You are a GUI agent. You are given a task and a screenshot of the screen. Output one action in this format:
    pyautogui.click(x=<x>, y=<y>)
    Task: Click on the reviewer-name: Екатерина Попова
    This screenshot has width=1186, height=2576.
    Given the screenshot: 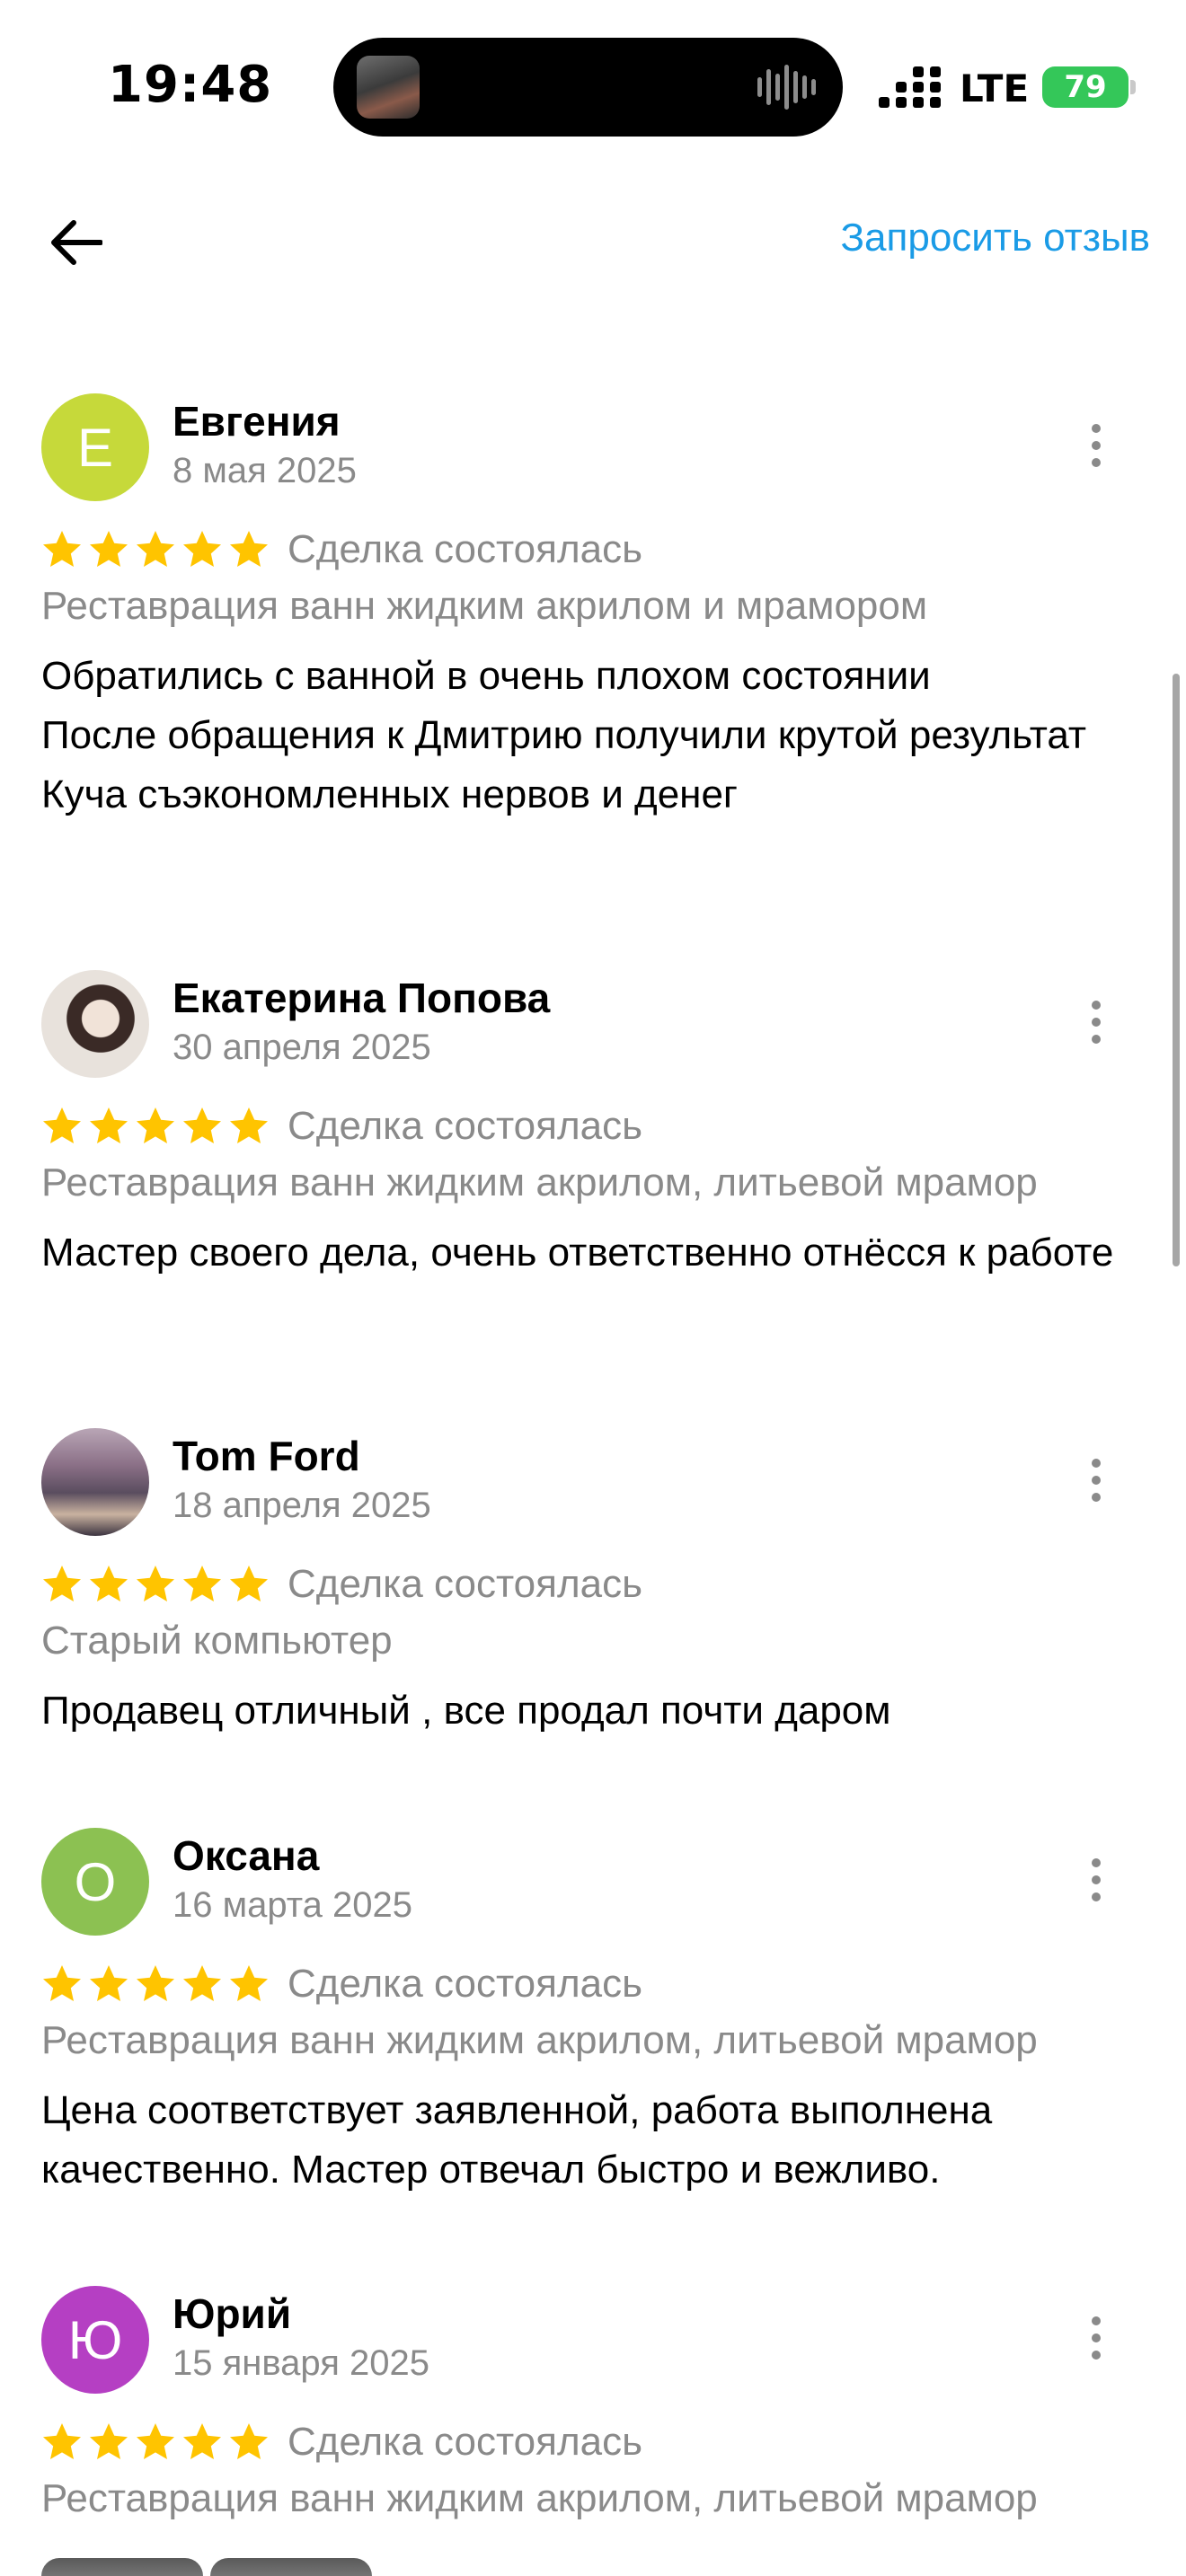 What is the action you would take?
    pyautogui.click(x=361, y=998)
    